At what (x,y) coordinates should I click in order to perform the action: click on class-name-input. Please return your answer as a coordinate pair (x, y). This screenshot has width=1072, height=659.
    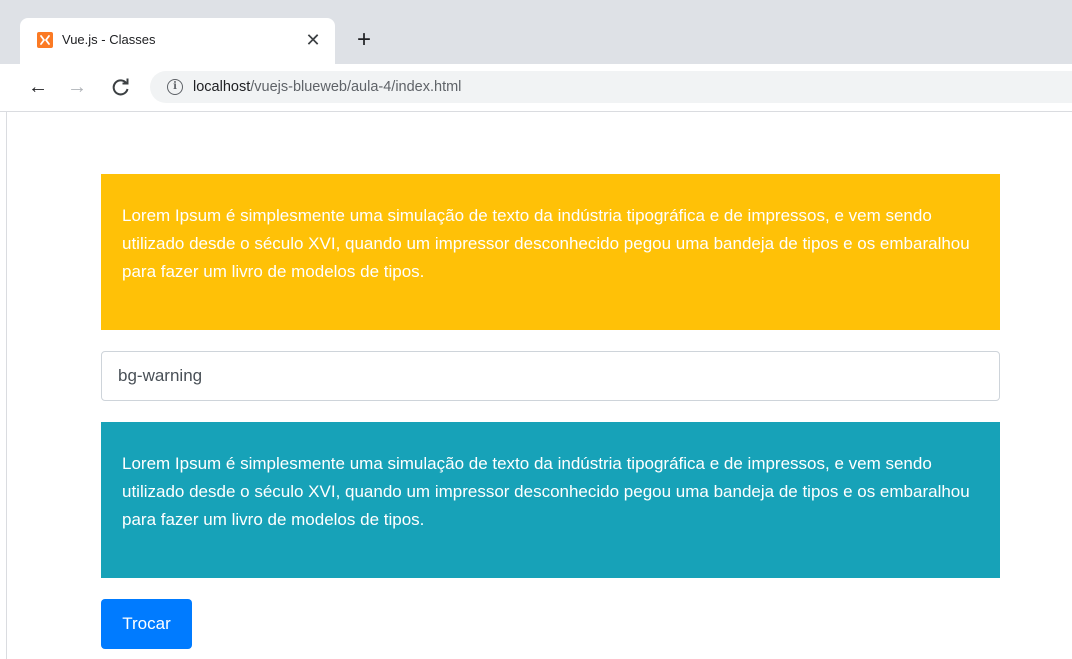
    Looking at the image, I should click on (550, 376).